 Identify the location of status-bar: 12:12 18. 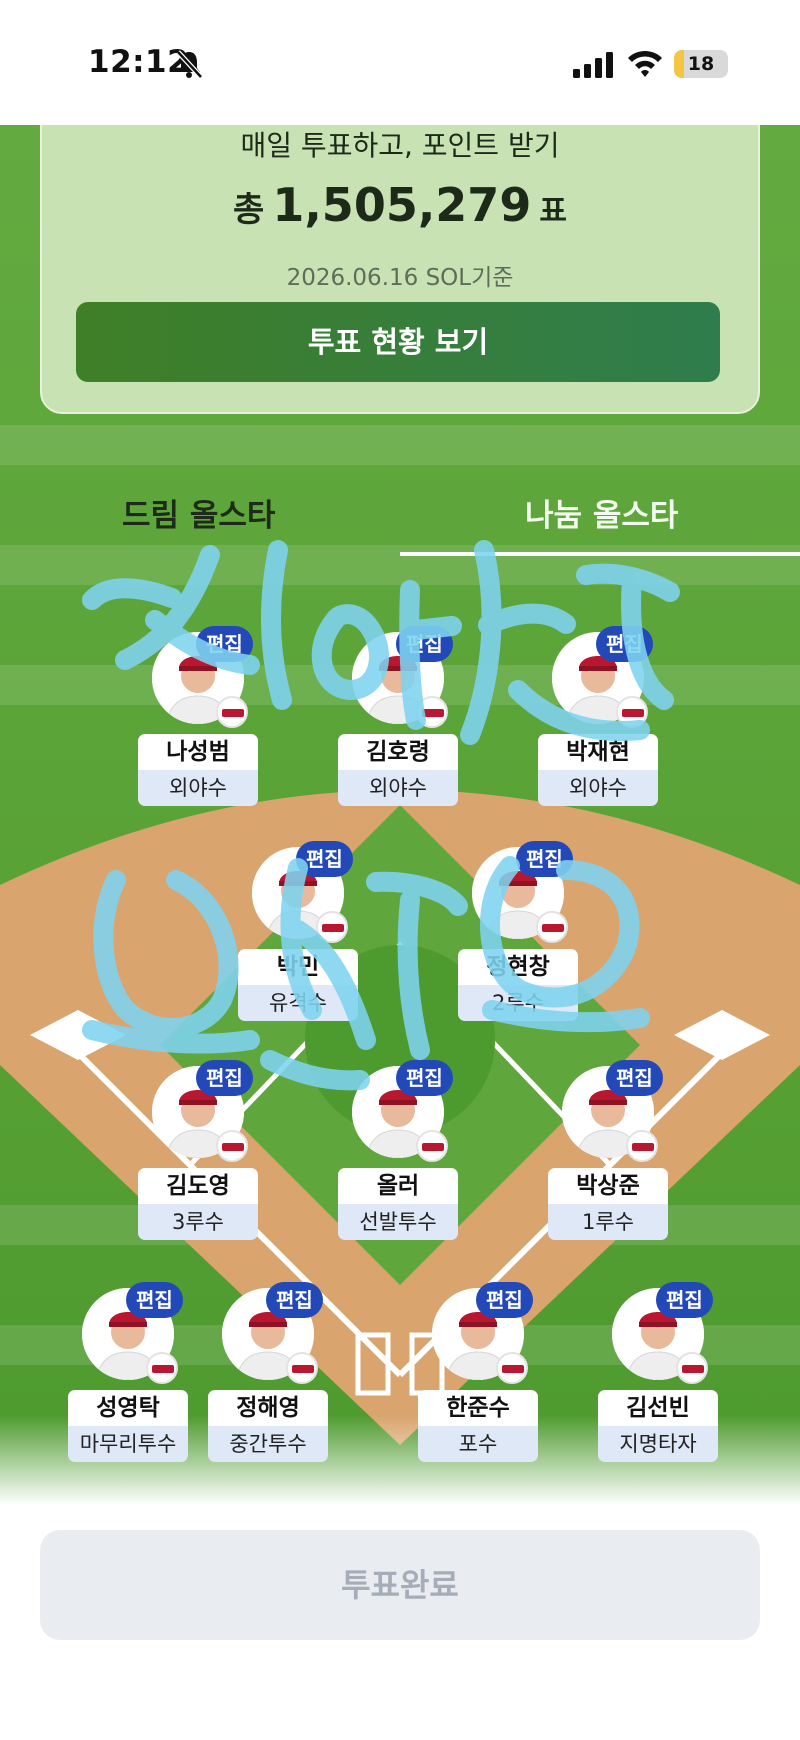
(400, 62).